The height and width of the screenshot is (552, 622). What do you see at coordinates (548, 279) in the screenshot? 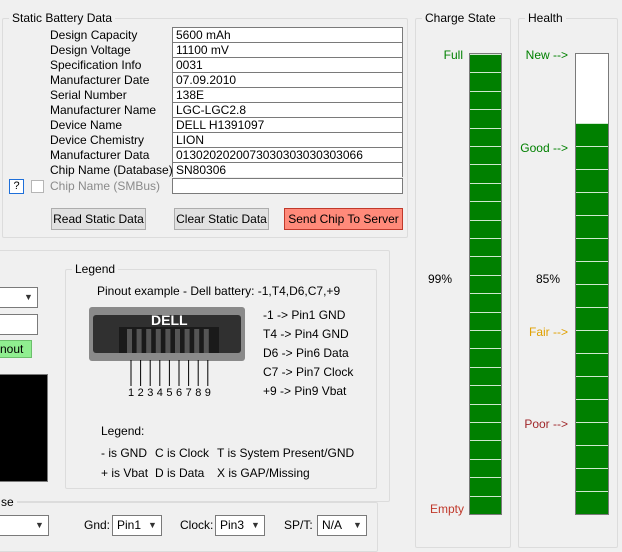
I see `health-percent: 85%` at bounding box center [548, 279].